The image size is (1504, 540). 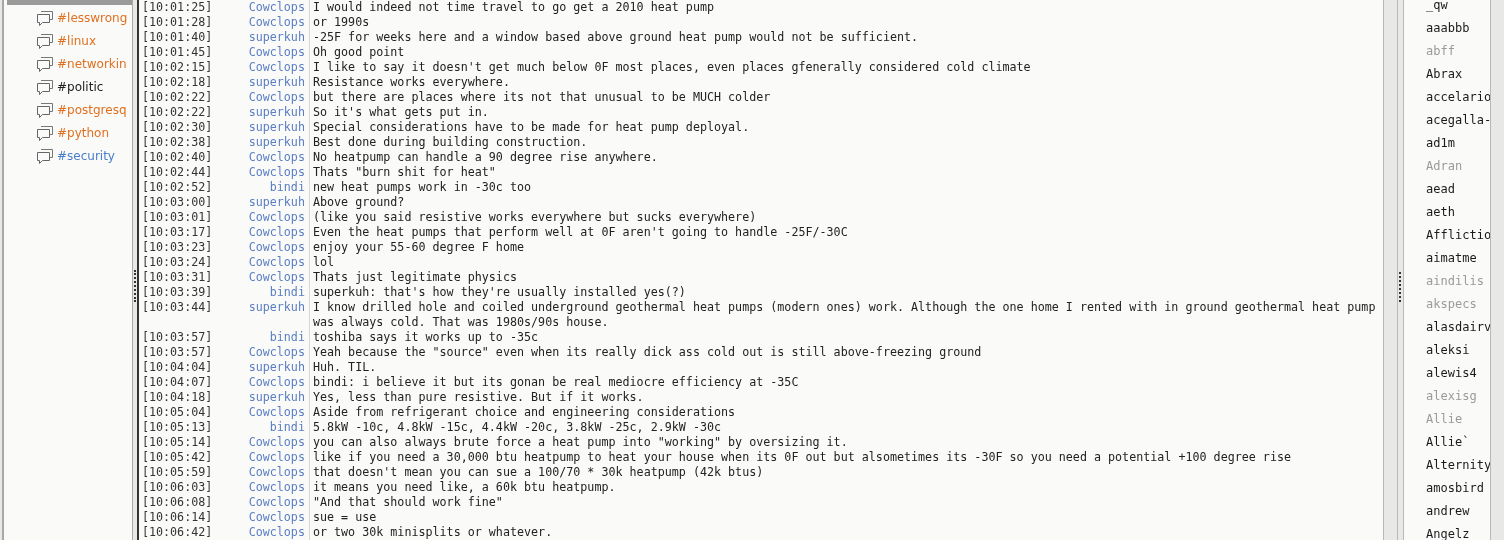 What do you see at coordinates (450, 142) in the screenshot?
I see `message-text: Best done during building construction.` at bounding box center [450, 142].